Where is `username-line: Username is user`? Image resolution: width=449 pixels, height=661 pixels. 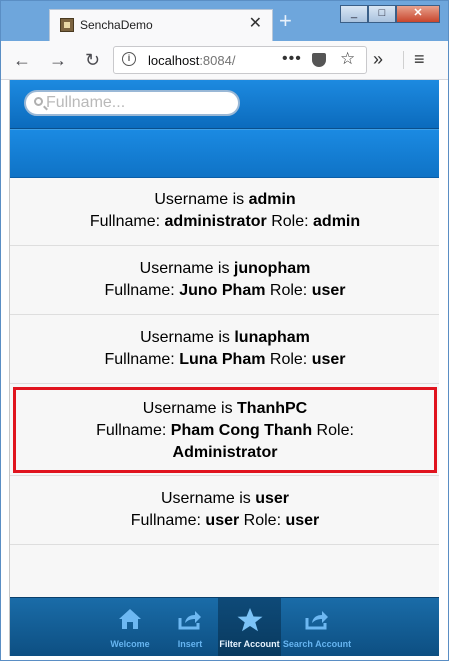
username-line: Username is user is located at coordinates (225, 499).